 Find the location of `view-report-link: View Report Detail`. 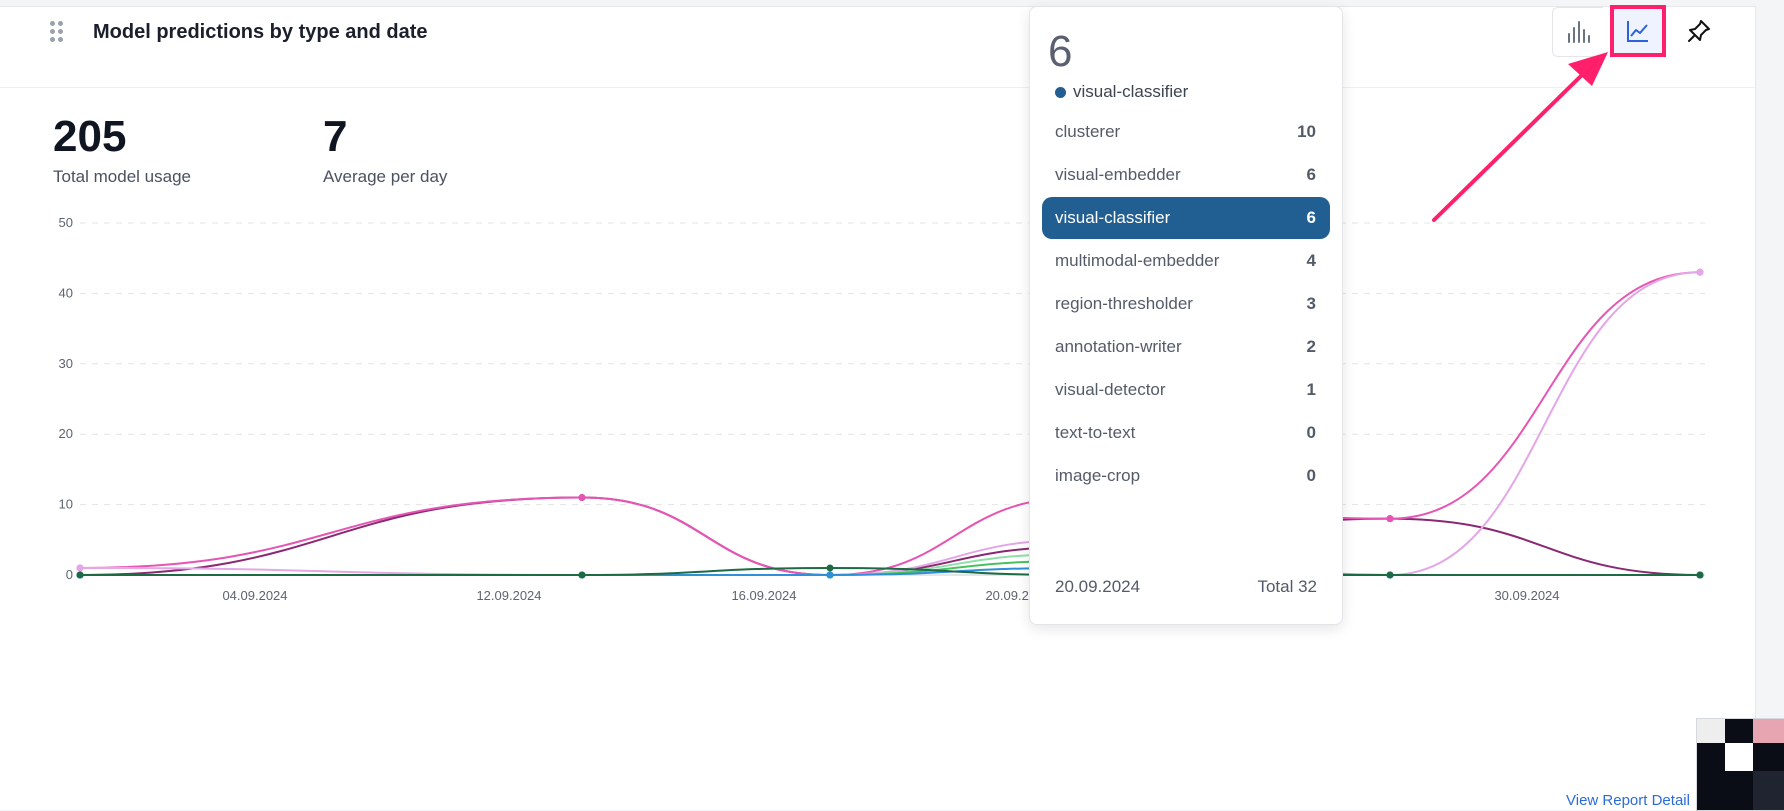

view-report-link: View Report Detail is located at coordinates (1628, 800).